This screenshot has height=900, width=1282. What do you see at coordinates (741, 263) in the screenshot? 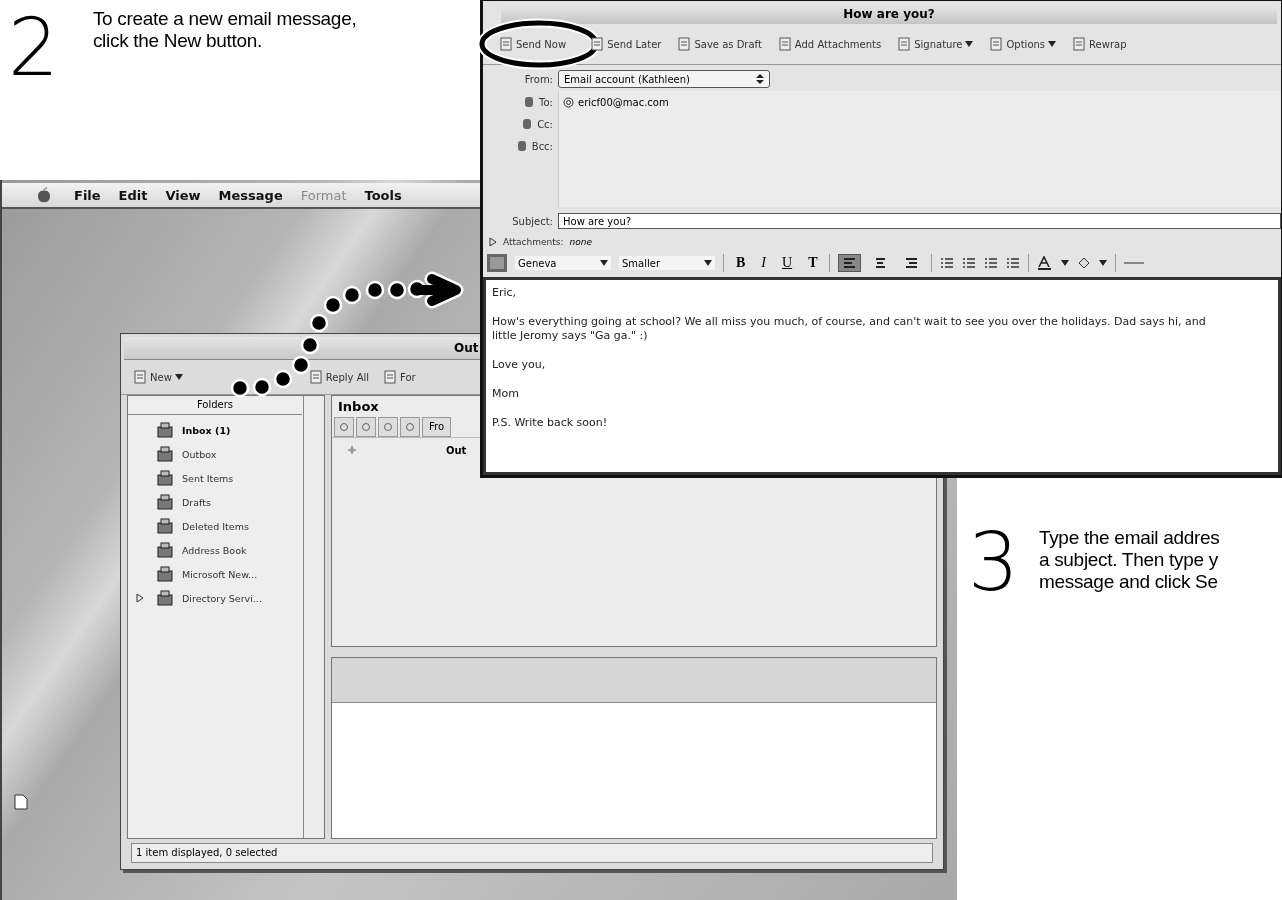
I see `format-button: B` at bounding box center [741, 263].